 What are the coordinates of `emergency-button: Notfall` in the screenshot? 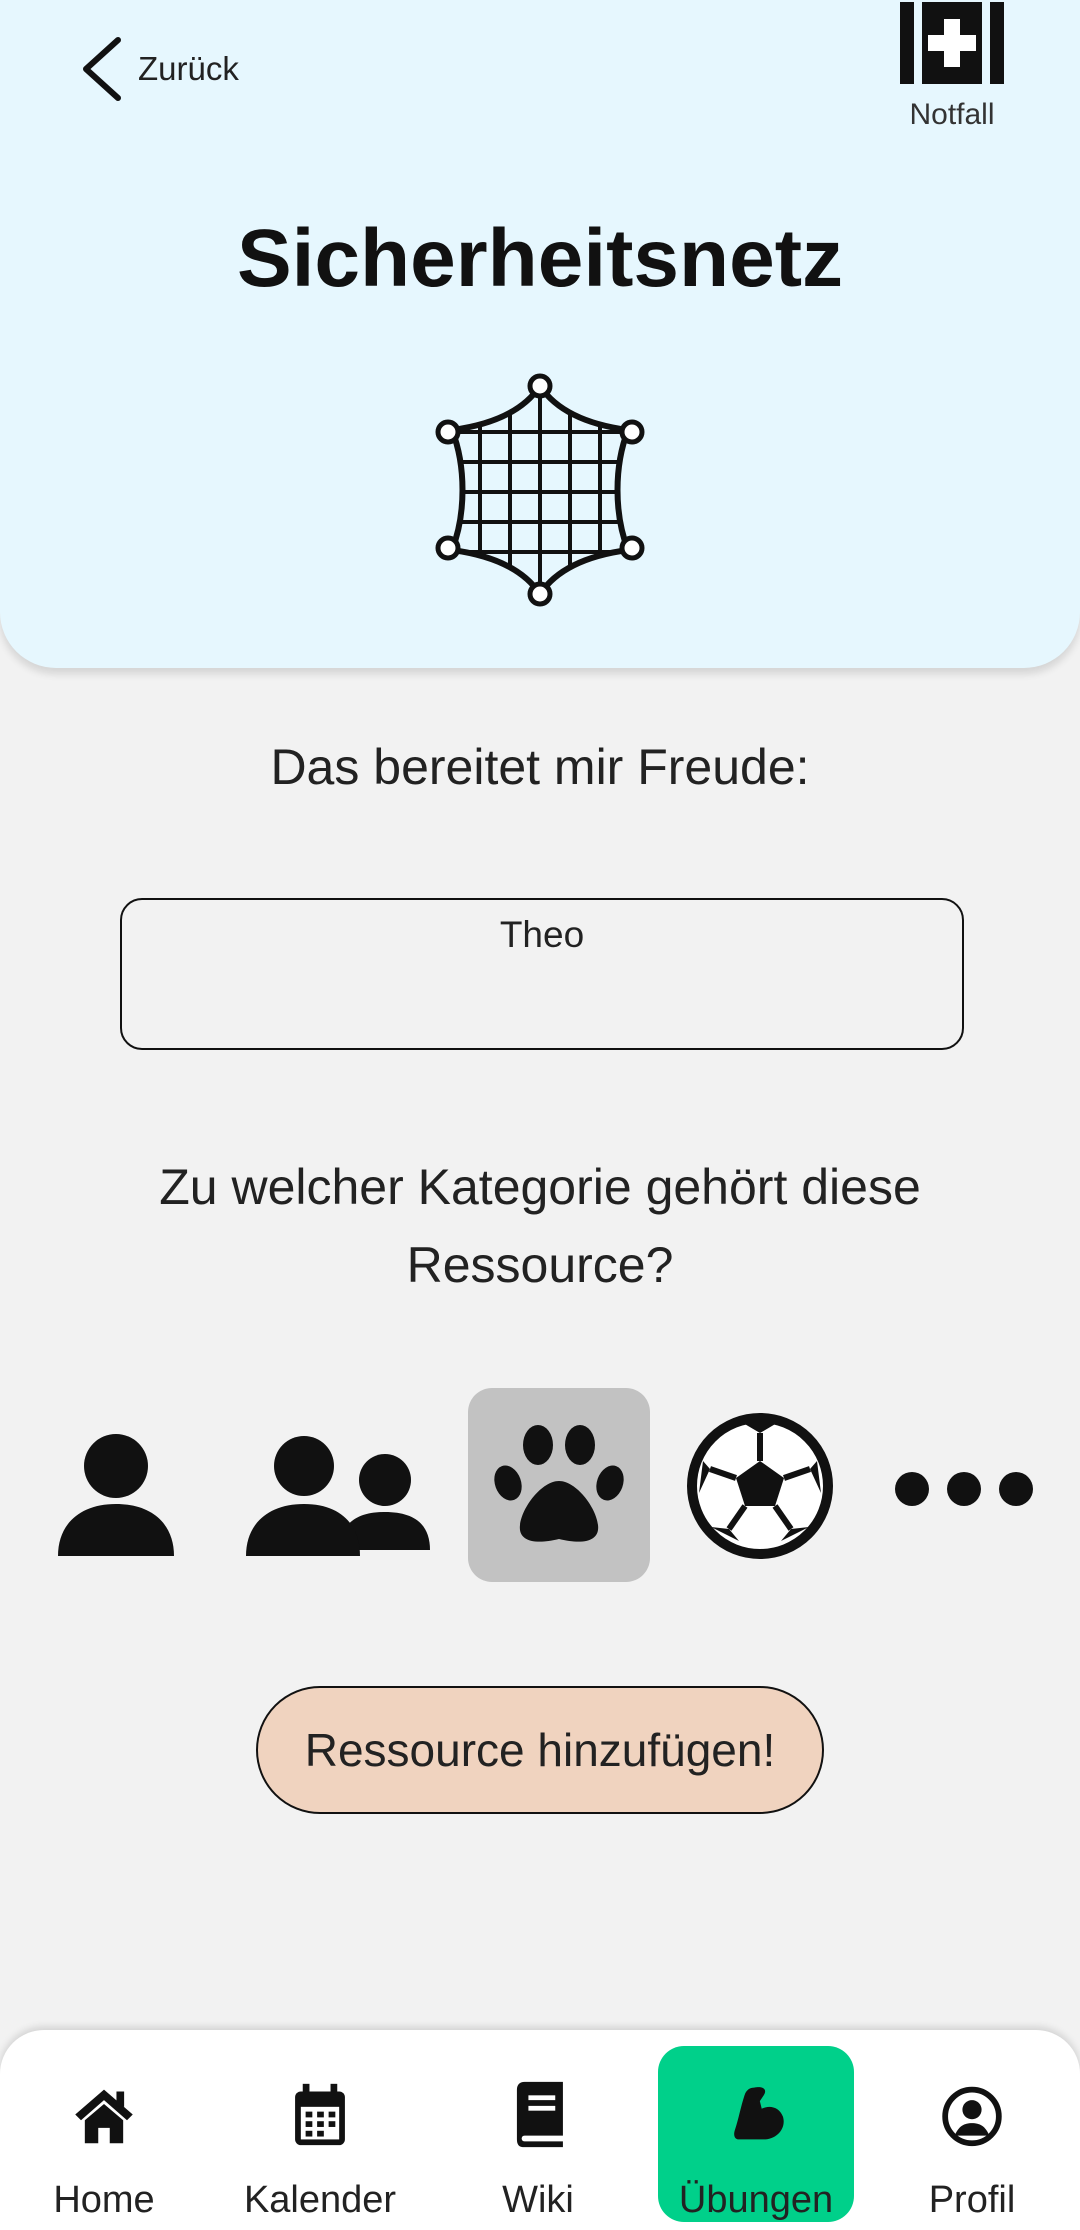 It's located at (952, 72).